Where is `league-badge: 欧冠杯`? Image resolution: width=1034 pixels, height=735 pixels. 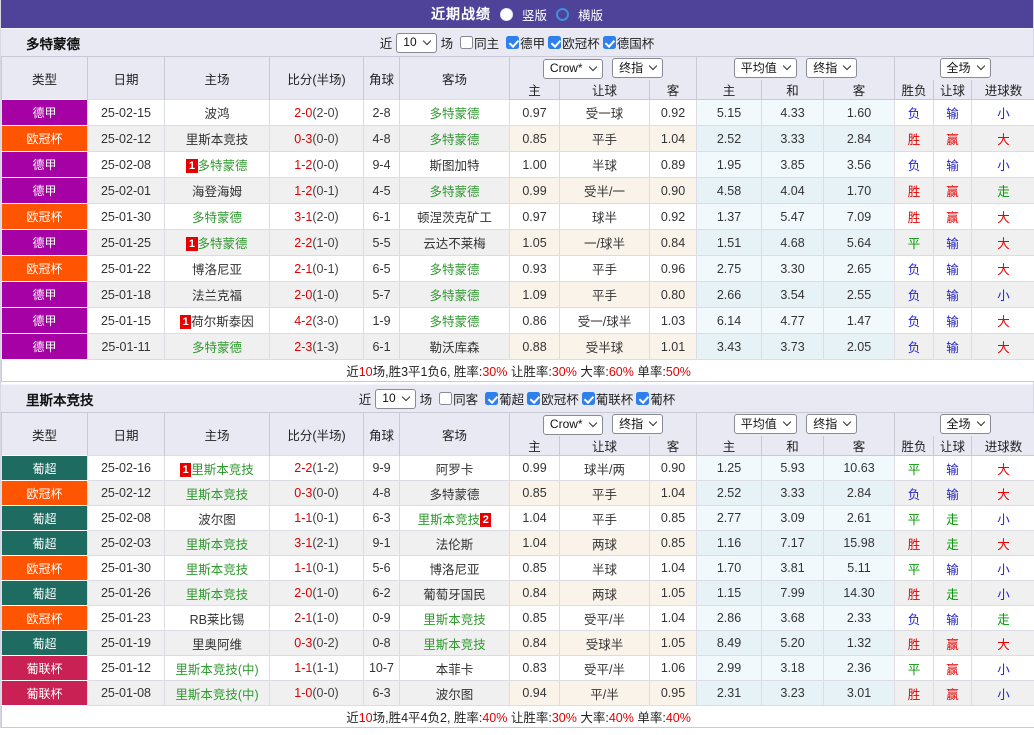 league-badge: 欧冠杯 is located at coordinates (44, 568).